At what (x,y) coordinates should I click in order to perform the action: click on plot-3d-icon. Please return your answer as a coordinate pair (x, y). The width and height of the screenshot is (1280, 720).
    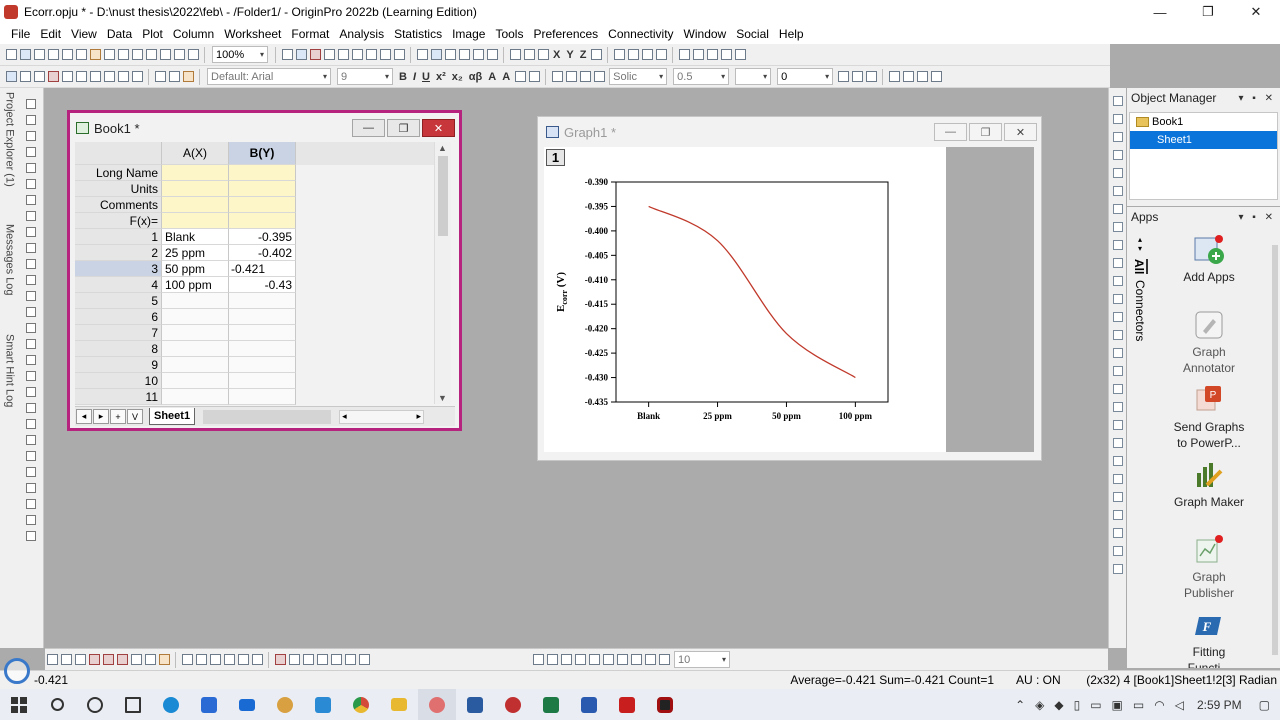
    Looking at the image, I should click on (109, 76).